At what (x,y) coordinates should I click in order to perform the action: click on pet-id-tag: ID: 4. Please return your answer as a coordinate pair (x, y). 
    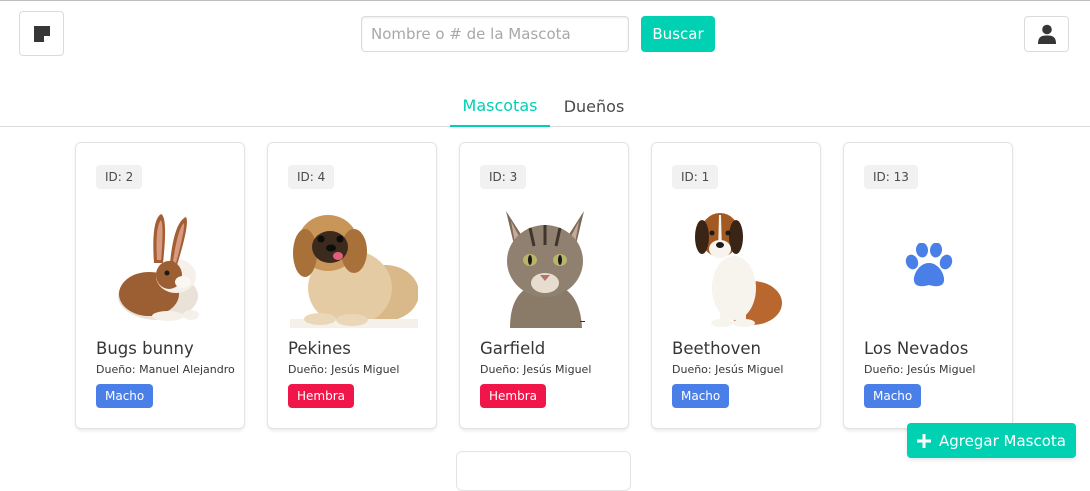
    Looking at the image, I should click on (311, 177).